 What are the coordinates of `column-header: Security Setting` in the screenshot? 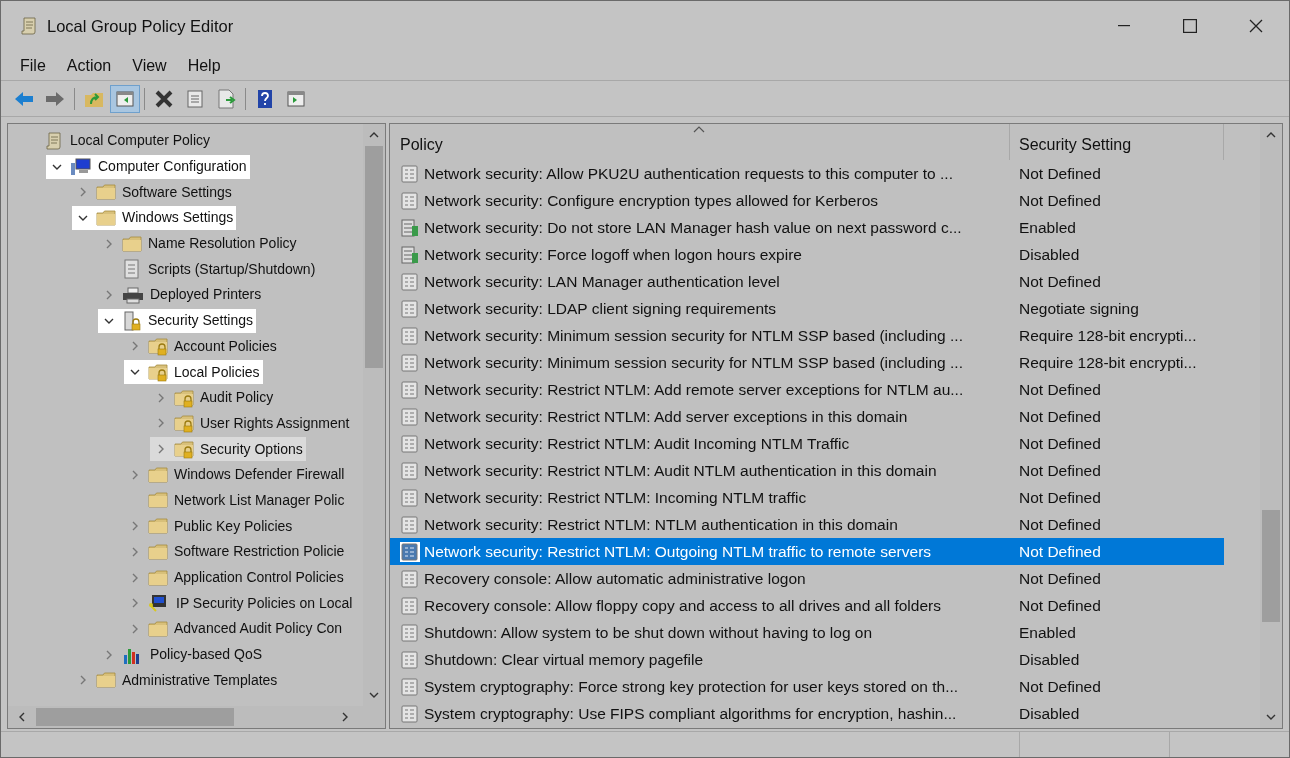 It's located at (1117, 142).